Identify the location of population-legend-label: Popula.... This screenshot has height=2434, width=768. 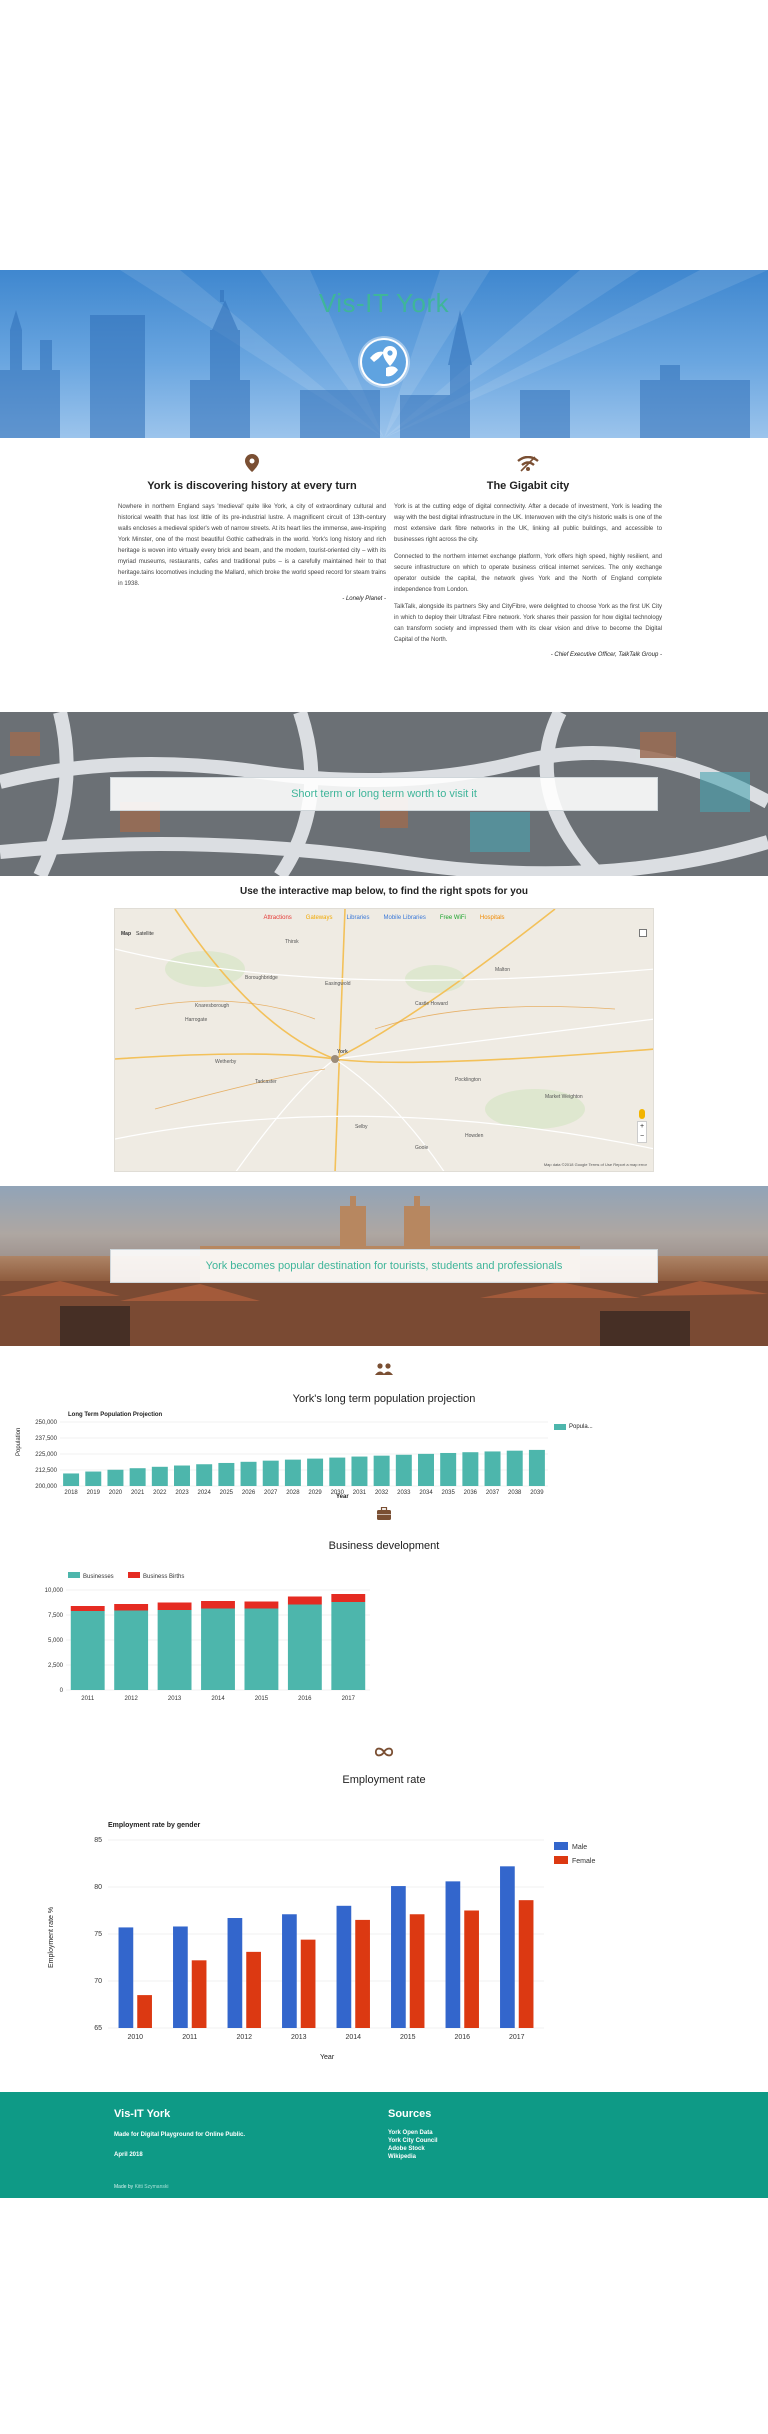
(581, 1427).